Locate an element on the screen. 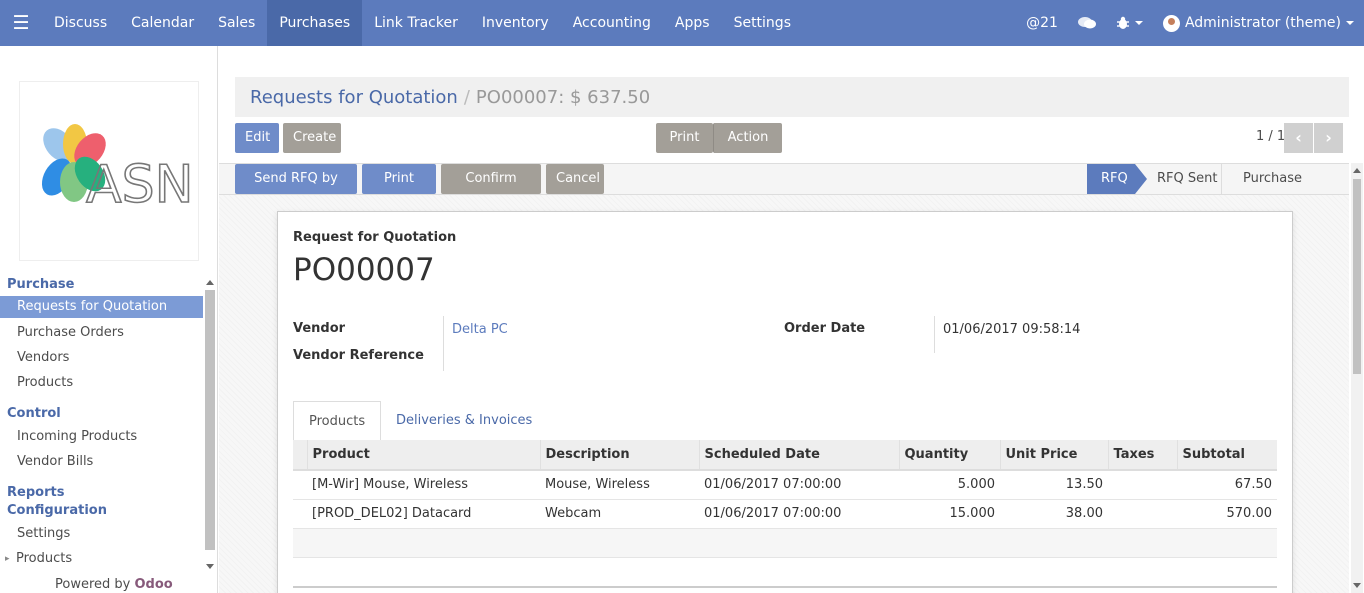 The height and width of the screenshot is (593, 1364). empty-row is located at coordinates (785, 543).